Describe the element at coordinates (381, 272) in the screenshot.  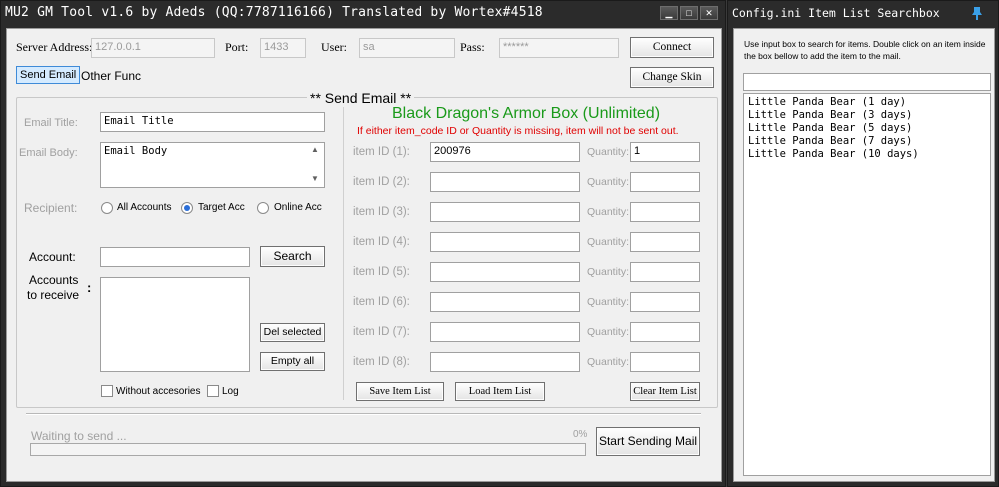
I see `item-id-label: item ID (5):` at that location.